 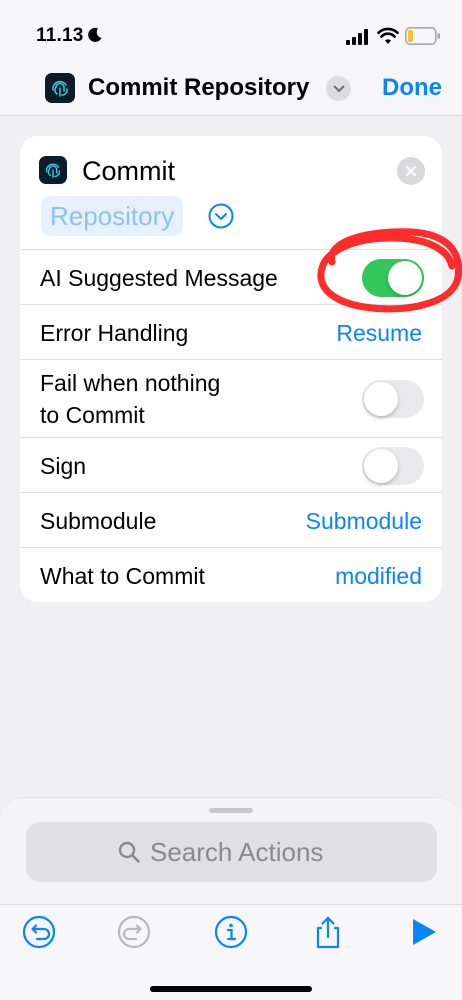 What do you see at coordinates (357, 37) in the screenshot?
I see `cellular-signal-icon` at bounding box center [357, 37].